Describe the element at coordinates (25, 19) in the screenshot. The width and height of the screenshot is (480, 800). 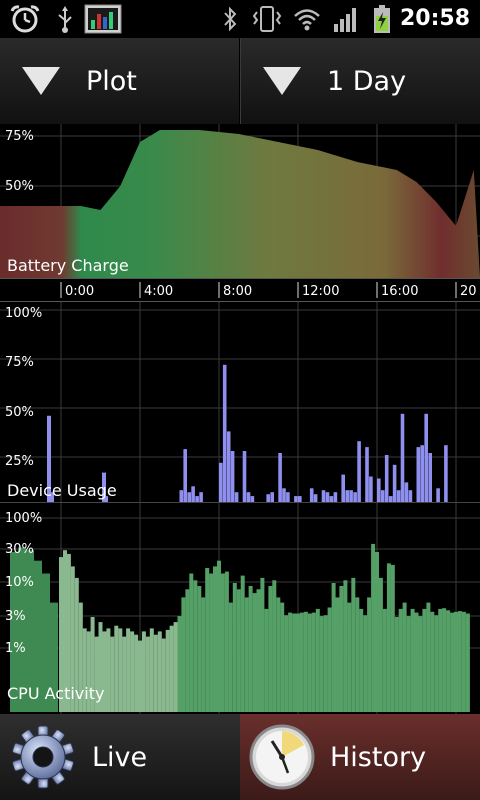
I see `alarm-clock-icon` at that location.